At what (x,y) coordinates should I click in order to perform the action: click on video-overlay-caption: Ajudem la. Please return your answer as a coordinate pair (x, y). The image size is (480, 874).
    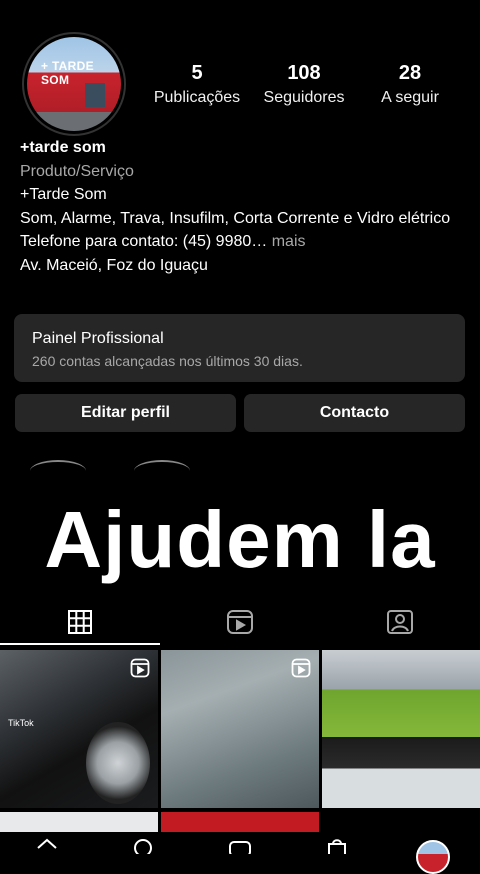
    Looking at the image, I should click on (240, 539).